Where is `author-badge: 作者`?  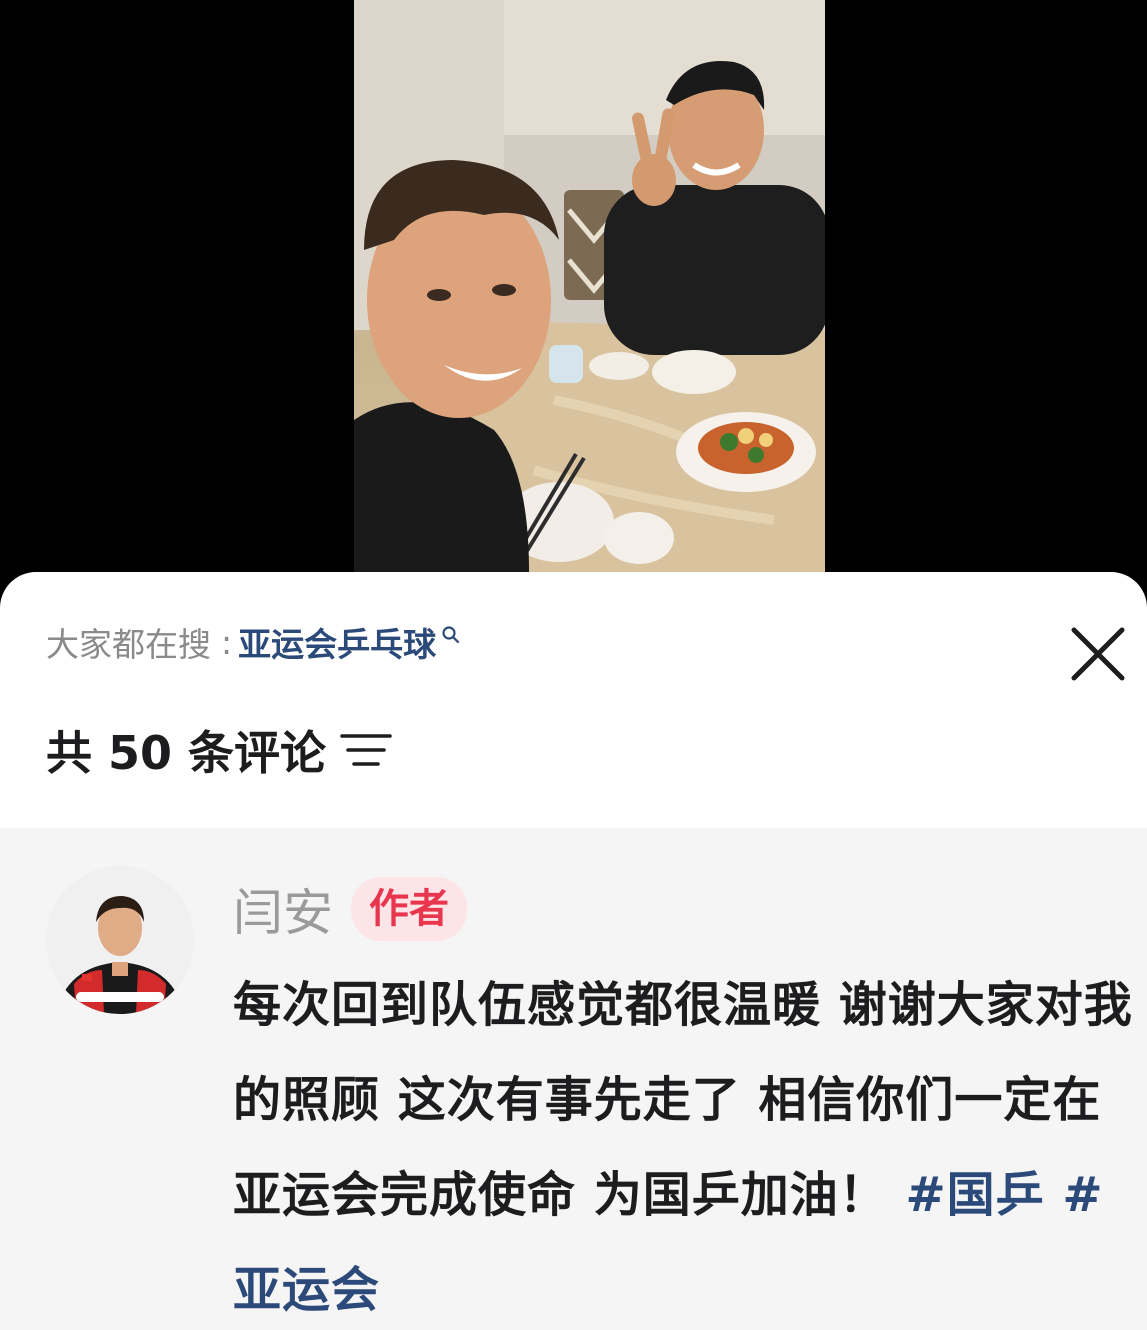
author-badge: 作者 is located at coordinates (409, 909).